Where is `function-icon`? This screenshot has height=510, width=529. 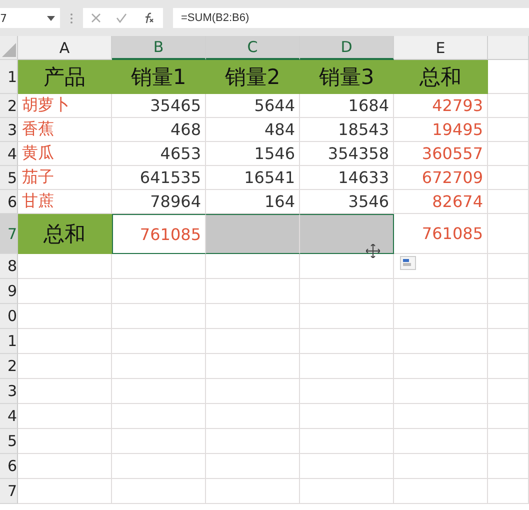 function-icon is located at coordinates (149, 18).